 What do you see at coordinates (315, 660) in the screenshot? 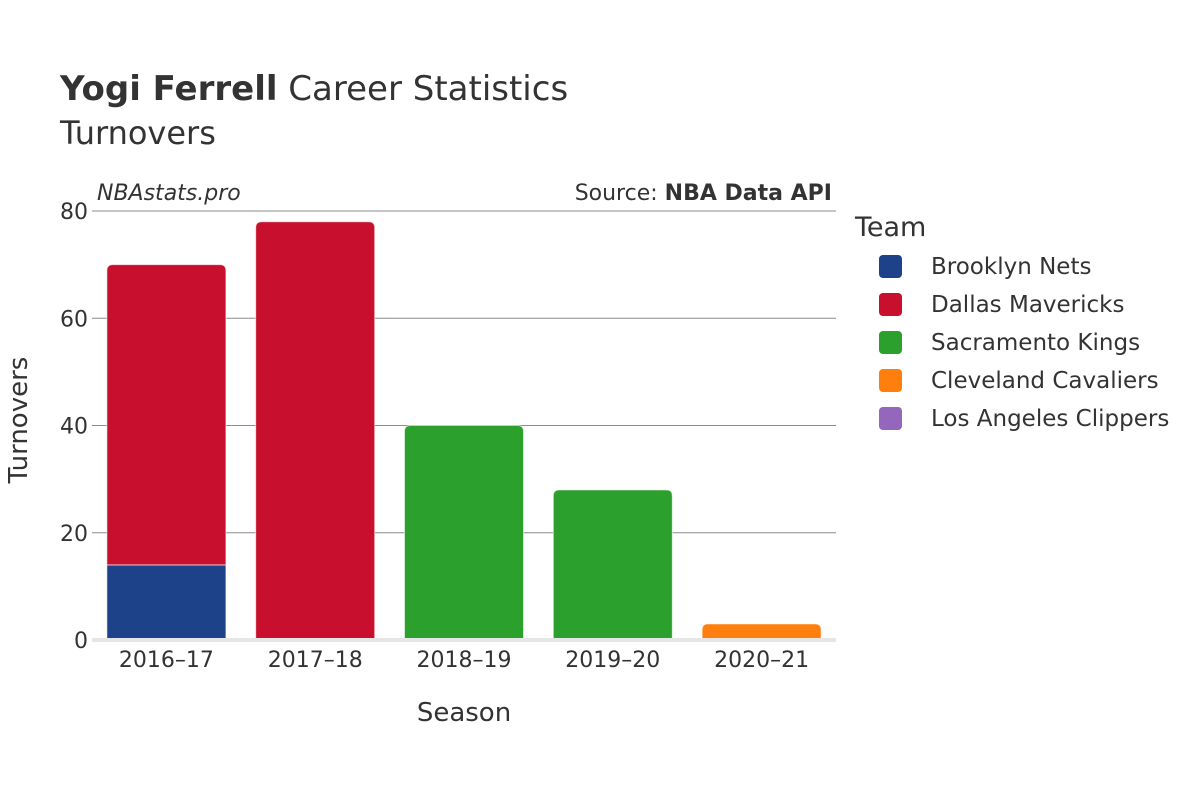
I see `x-tick-label: 2017–18` at bounding box center [315, 660].